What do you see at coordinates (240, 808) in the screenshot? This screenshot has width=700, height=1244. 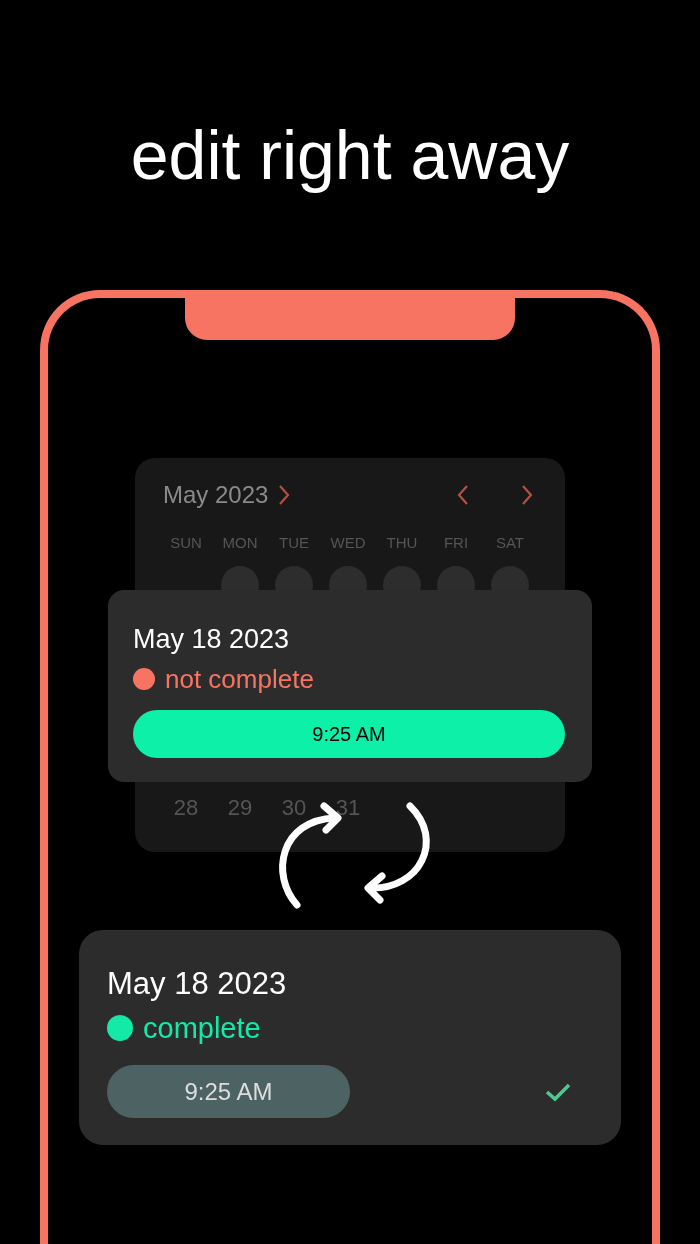 I see `calendar-day: 29` at bounding box center [240, 808].